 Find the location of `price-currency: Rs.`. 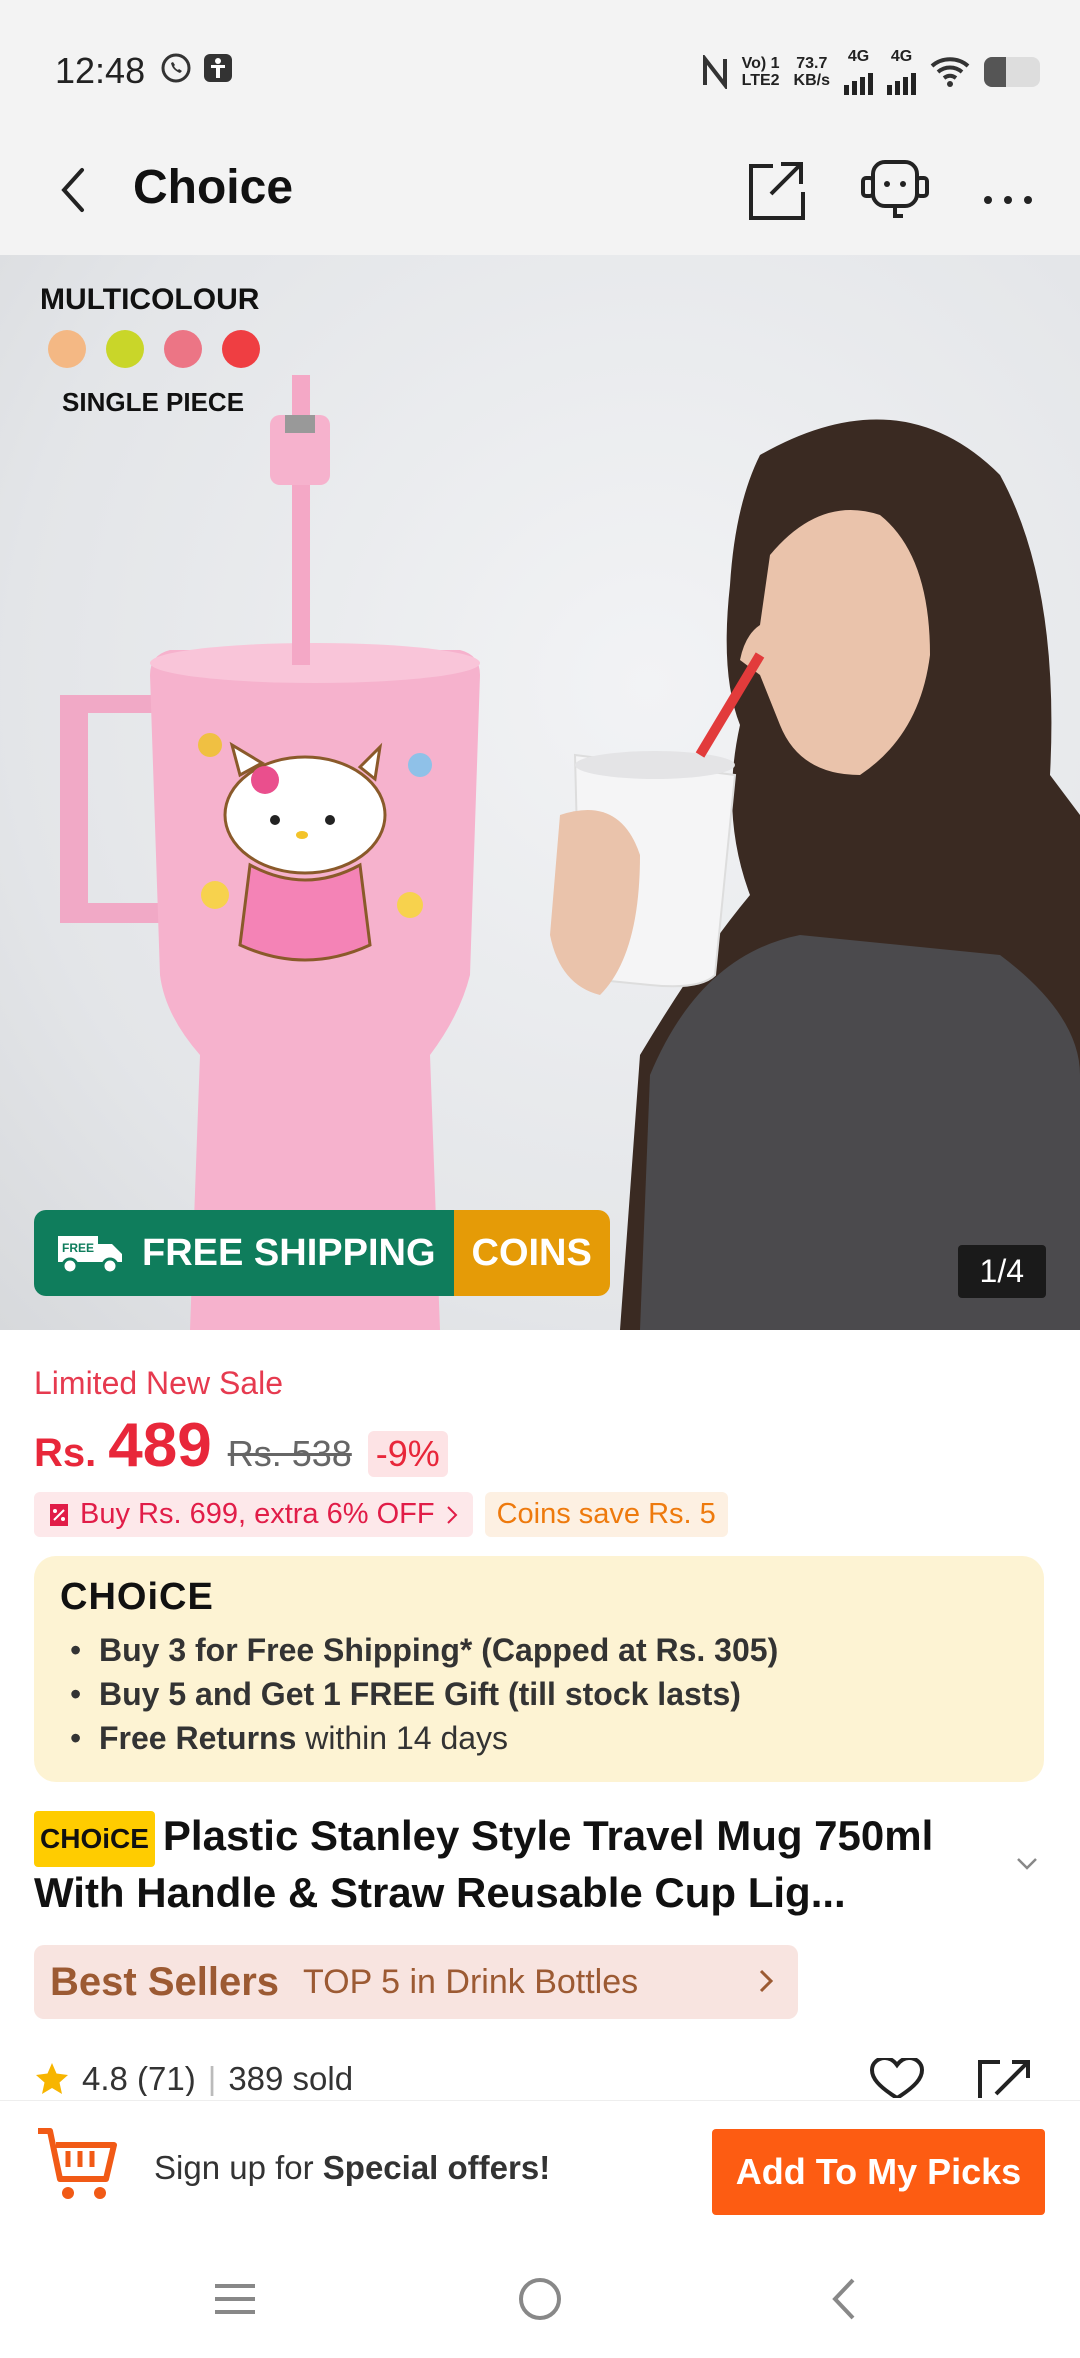

price-currency: Rs. is located at coordinates (65, 1453).